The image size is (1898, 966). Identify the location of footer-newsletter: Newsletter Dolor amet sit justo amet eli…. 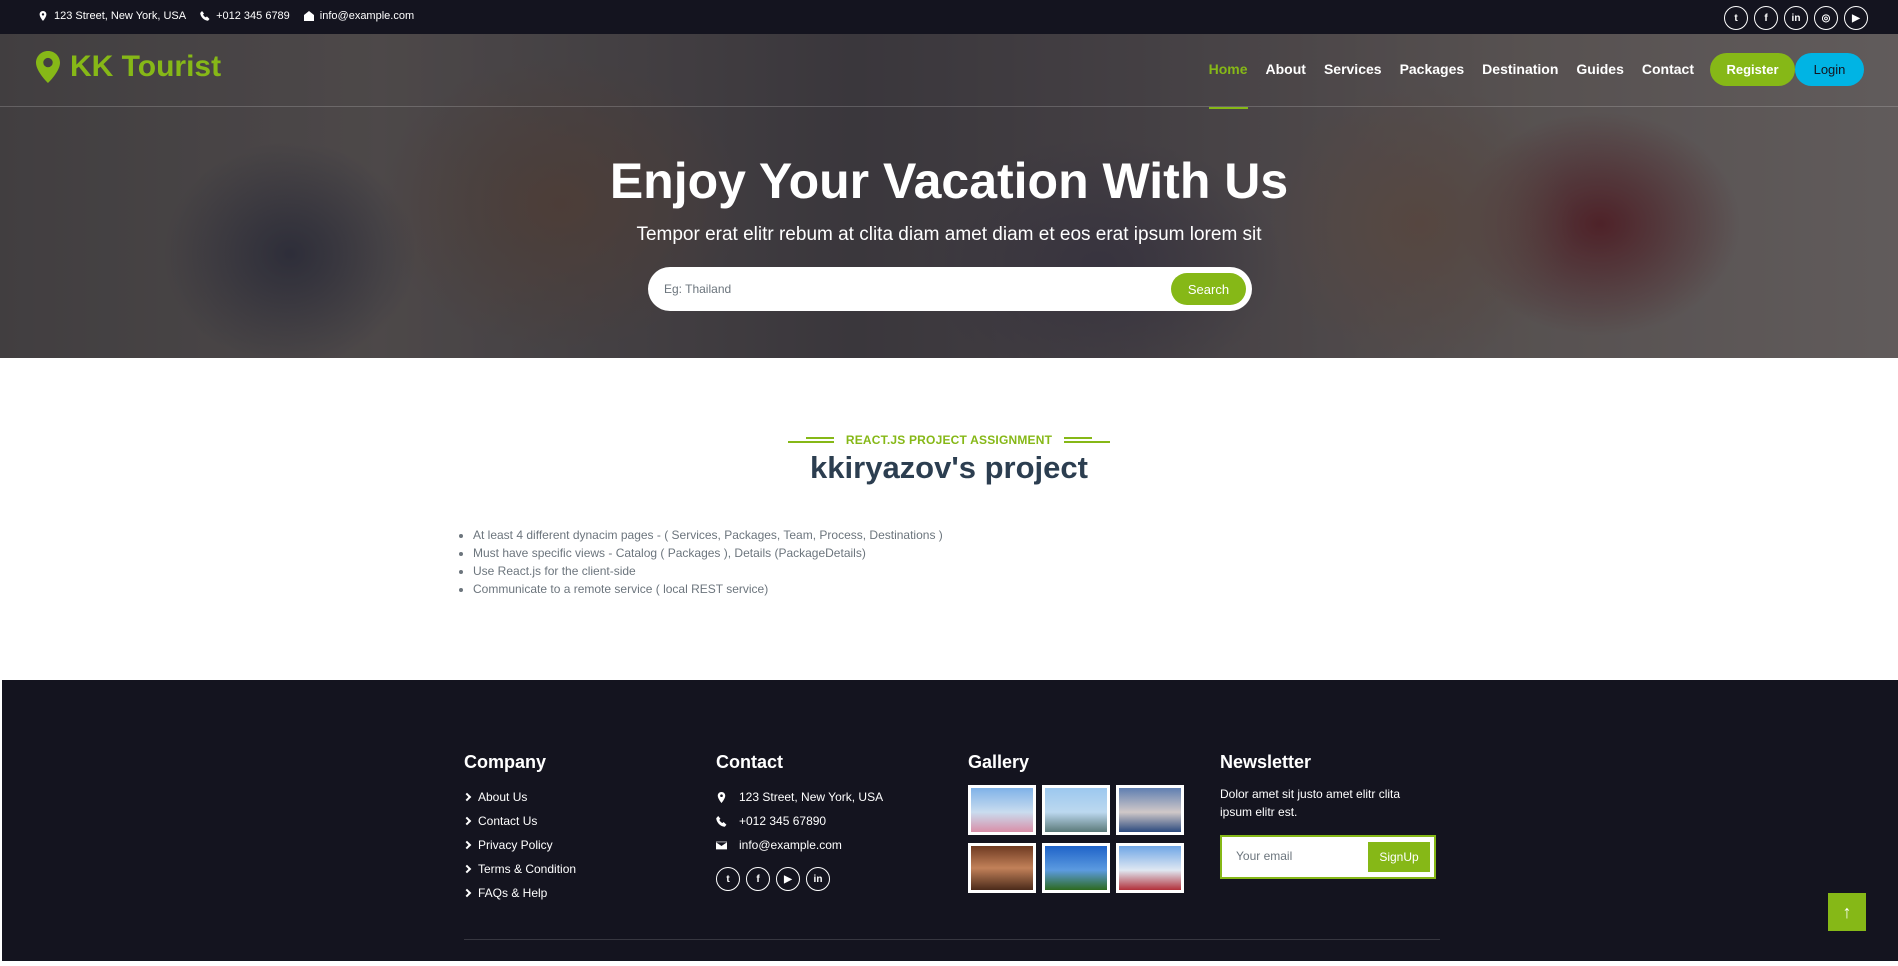
(1328, 815).